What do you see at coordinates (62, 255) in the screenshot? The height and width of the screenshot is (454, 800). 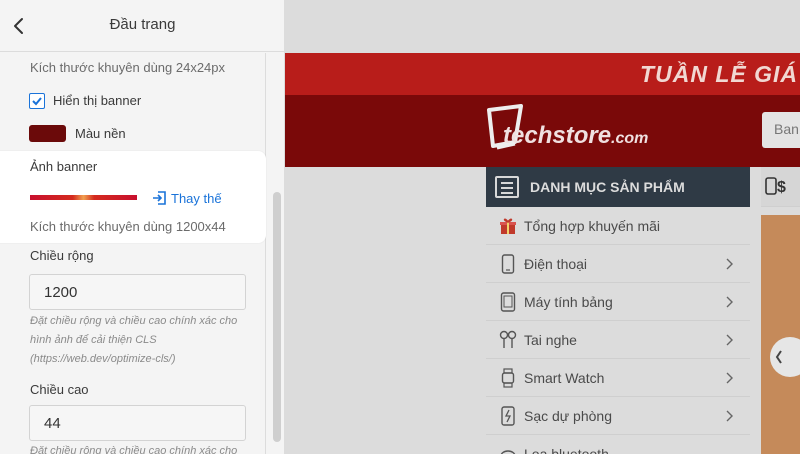 I see `width-label: Chiều rộng` at bounding box center [62, 255].